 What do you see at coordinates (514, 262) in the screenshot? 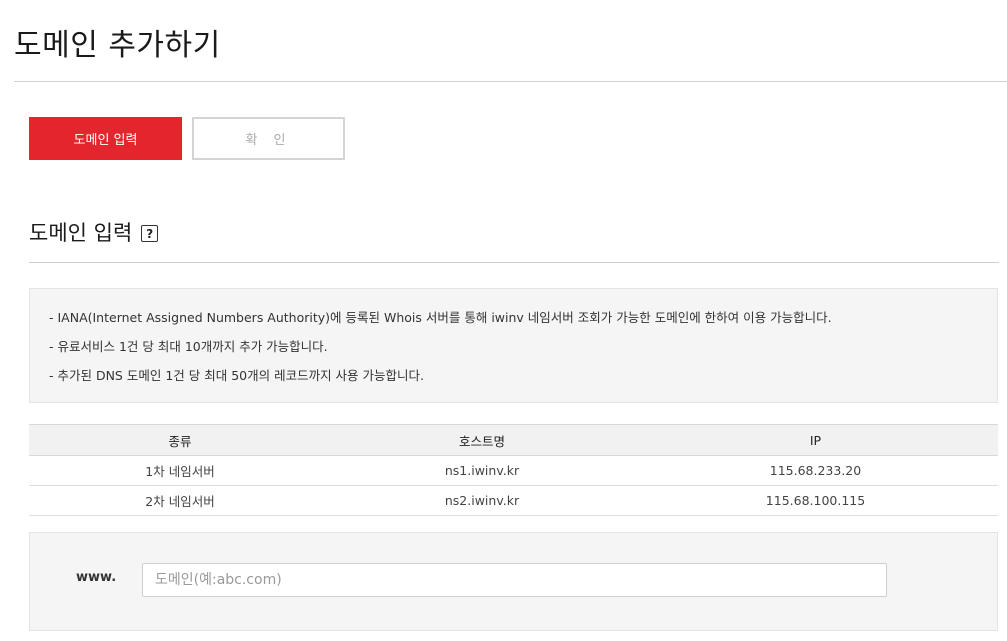
I see `section-divider` at bounding box center [514, 262].